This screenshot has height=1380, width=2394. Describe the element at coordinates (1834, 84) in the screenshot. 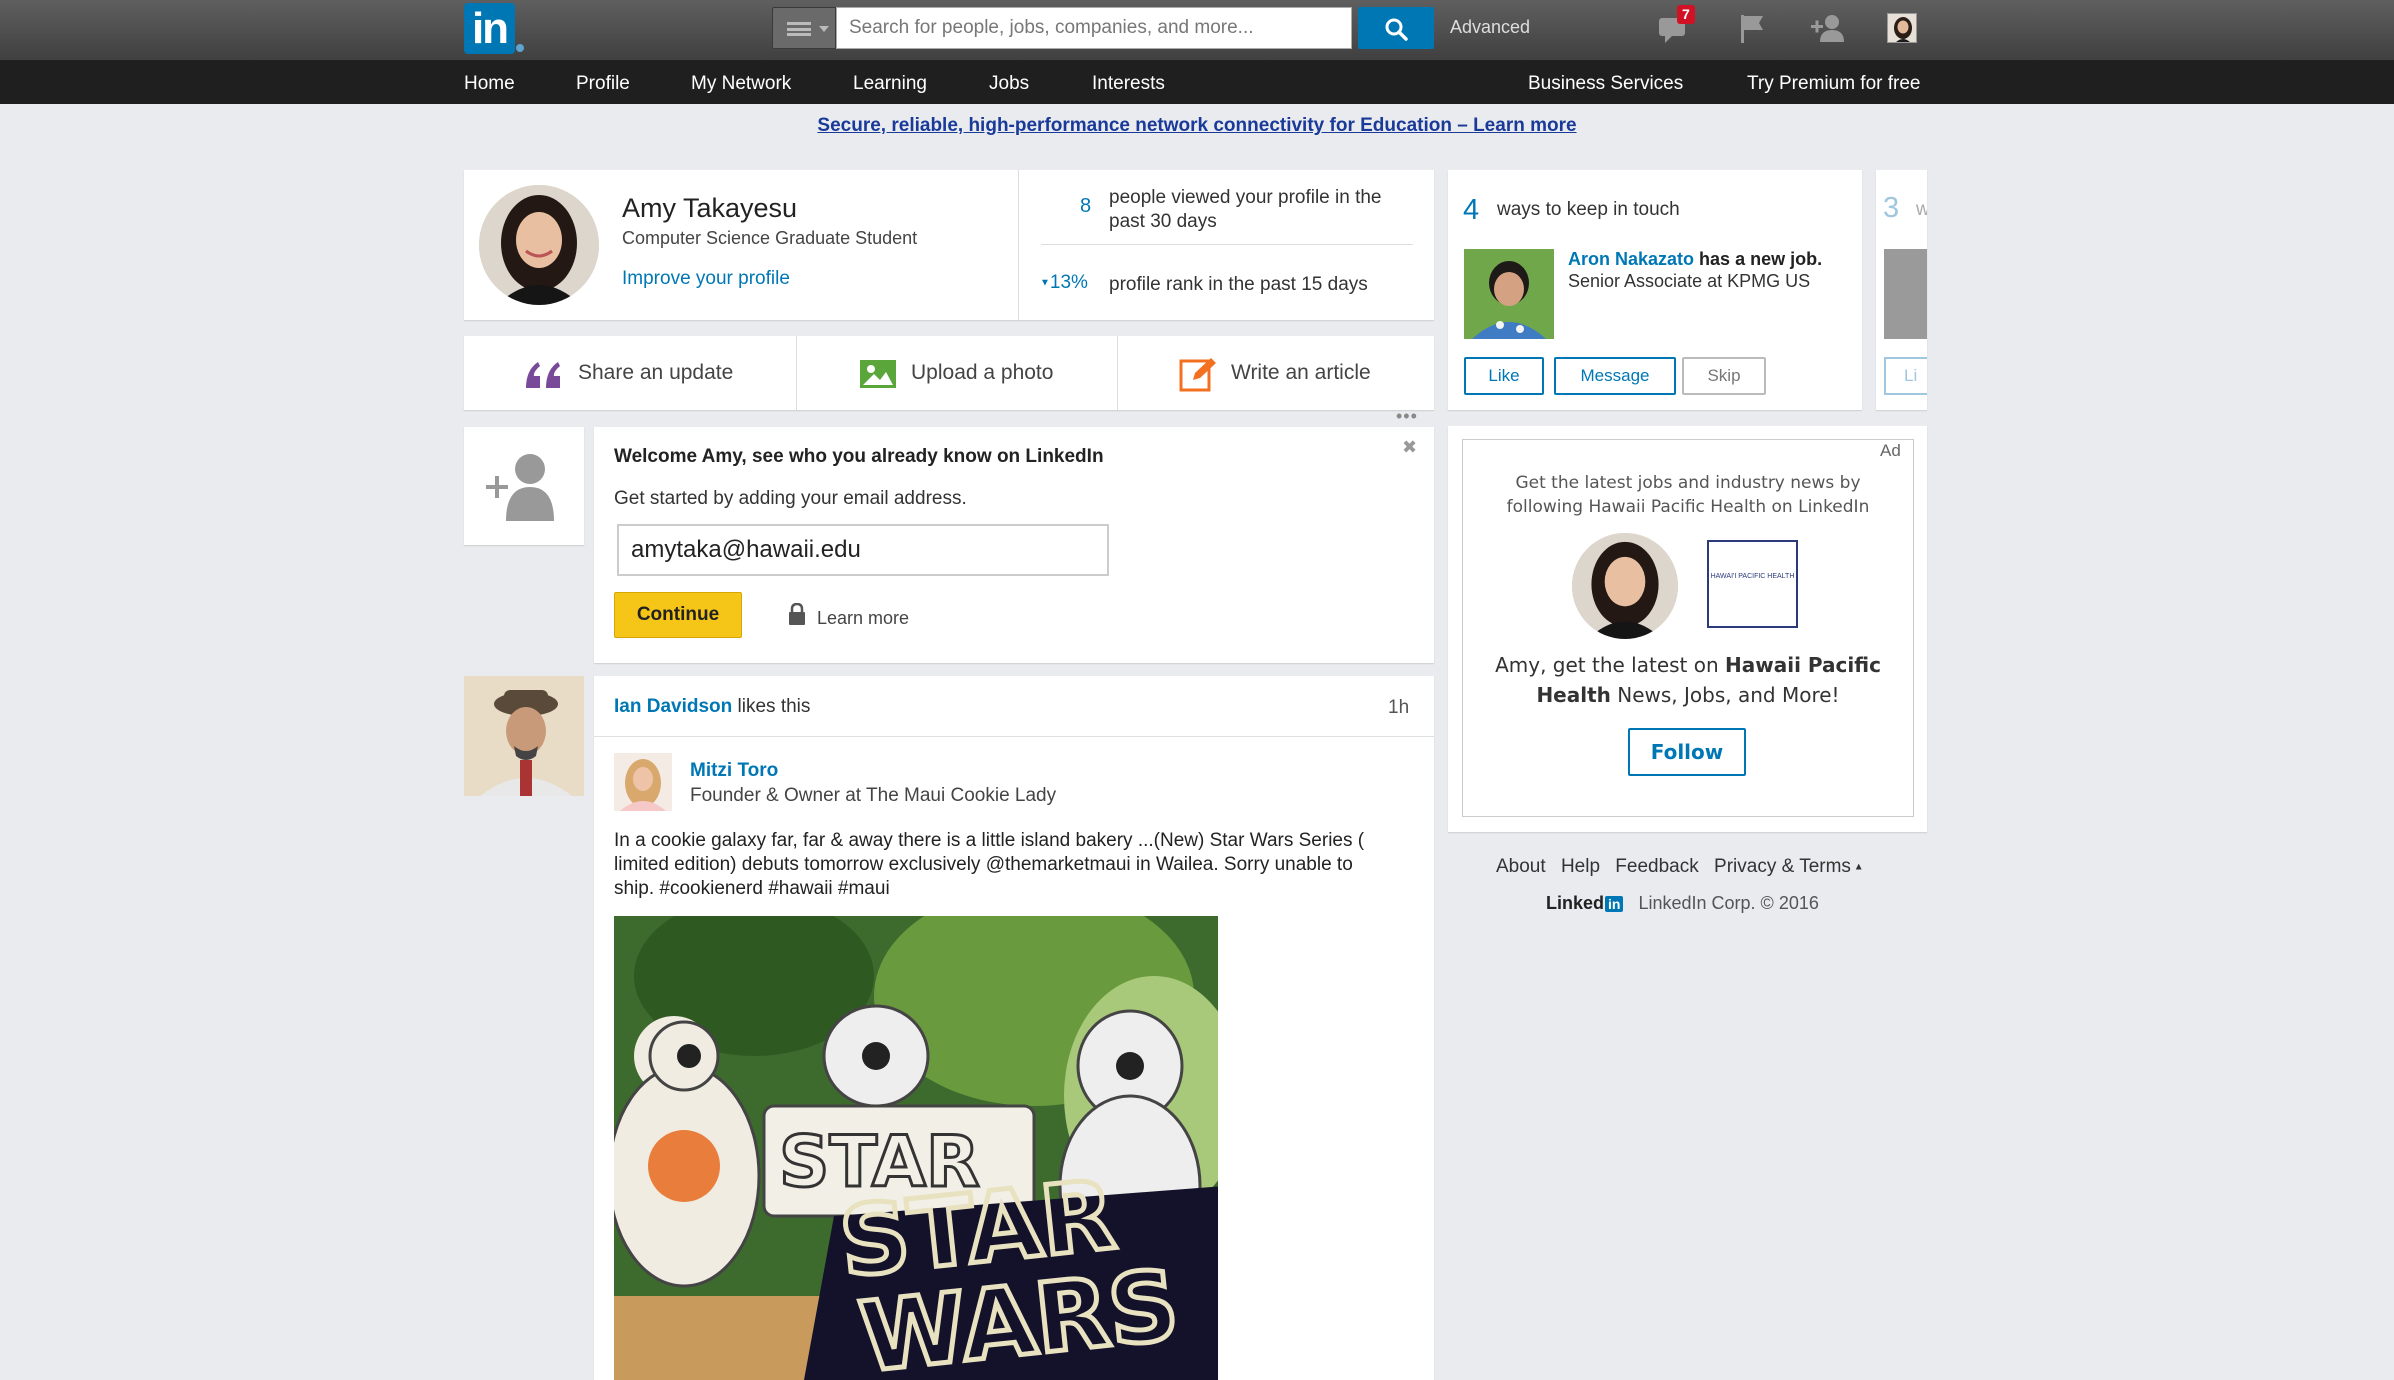

I see `nav-try-premium: Try Premium for free` at that location.